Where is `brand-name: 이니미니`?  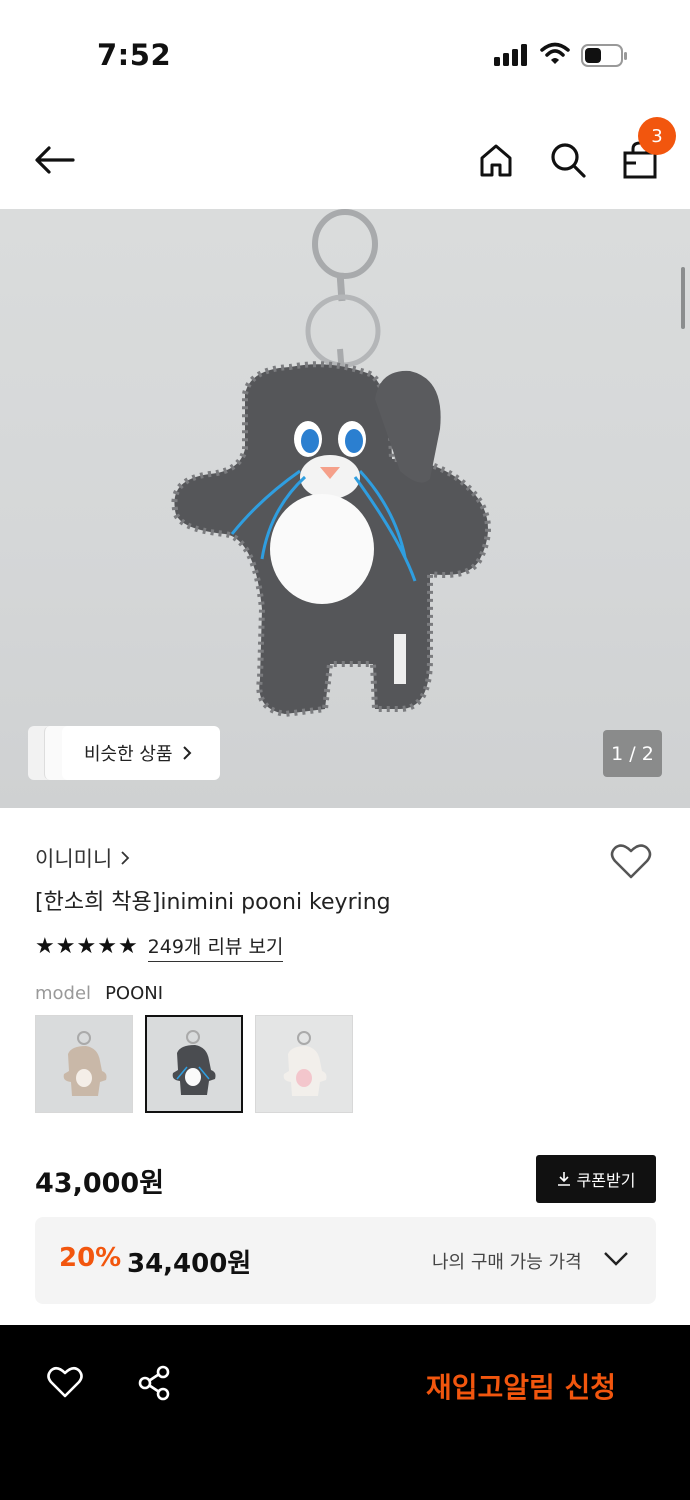
brand-name: 이니미니 is located at coordinates (74, 859).